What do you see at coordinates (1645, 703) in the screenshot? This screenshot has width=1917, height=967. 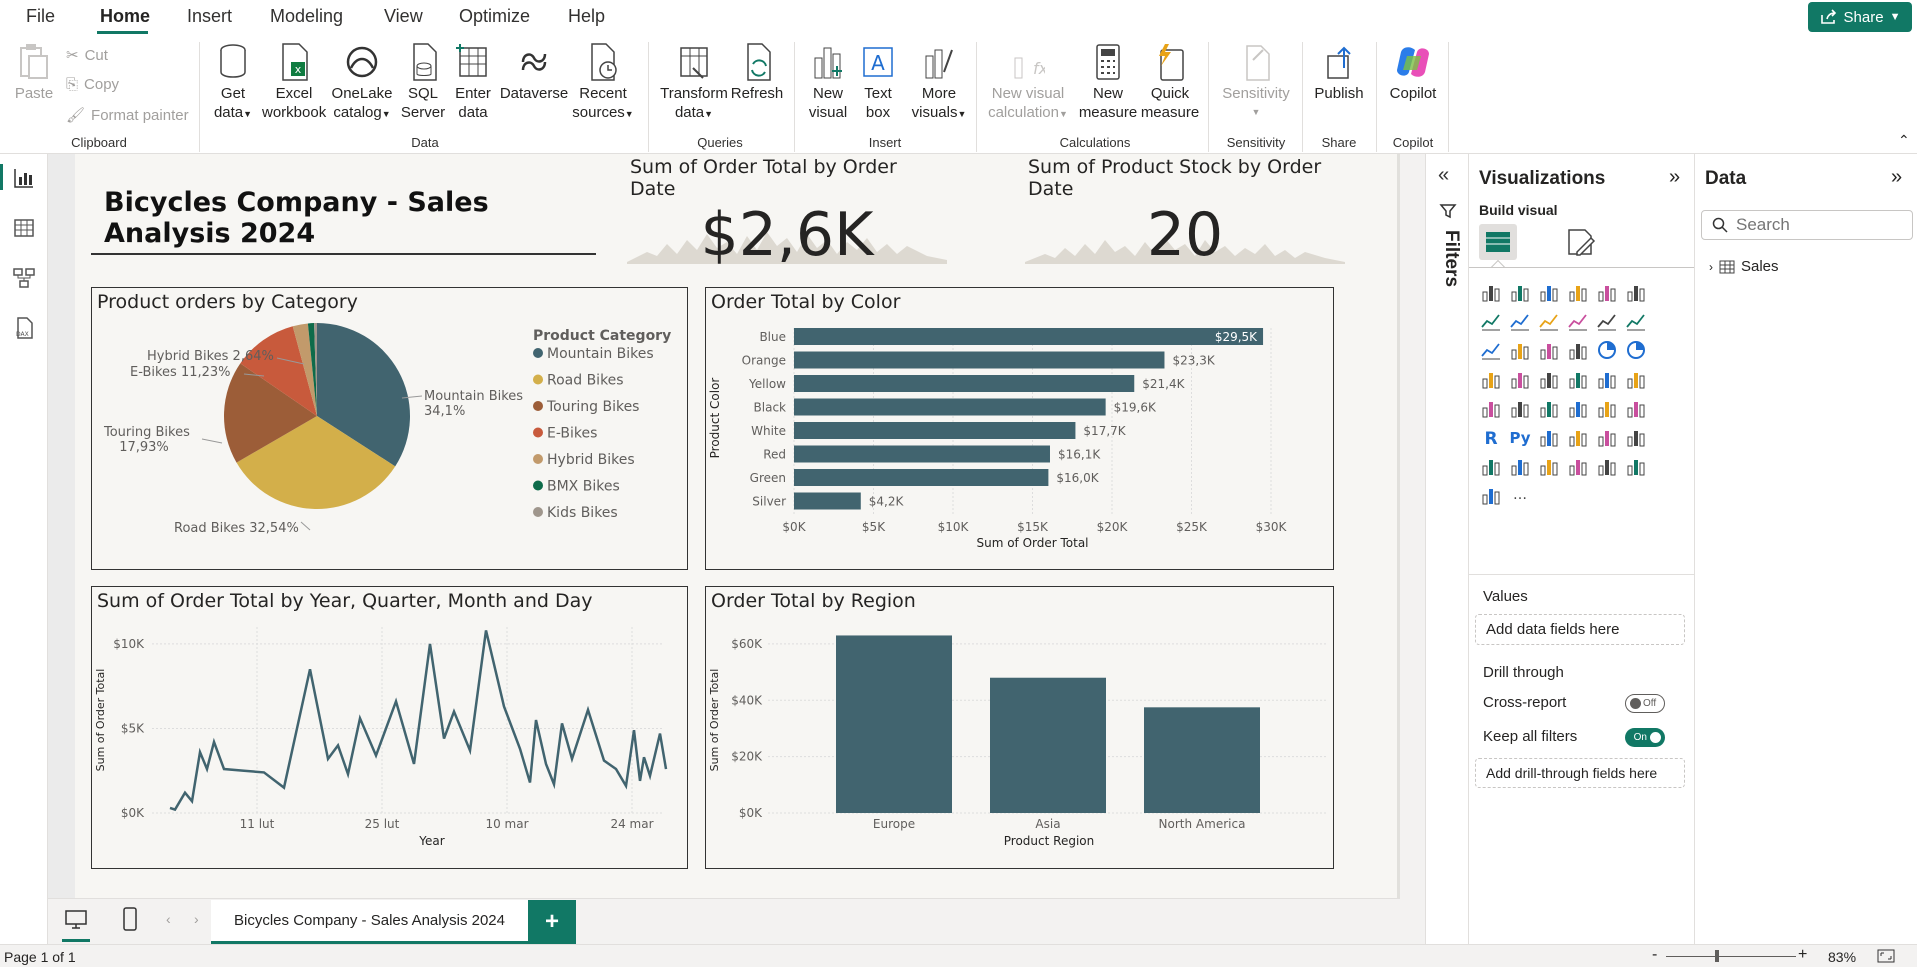 I see `cross-report-toggle: Off` at bounding box center [1645, 703].